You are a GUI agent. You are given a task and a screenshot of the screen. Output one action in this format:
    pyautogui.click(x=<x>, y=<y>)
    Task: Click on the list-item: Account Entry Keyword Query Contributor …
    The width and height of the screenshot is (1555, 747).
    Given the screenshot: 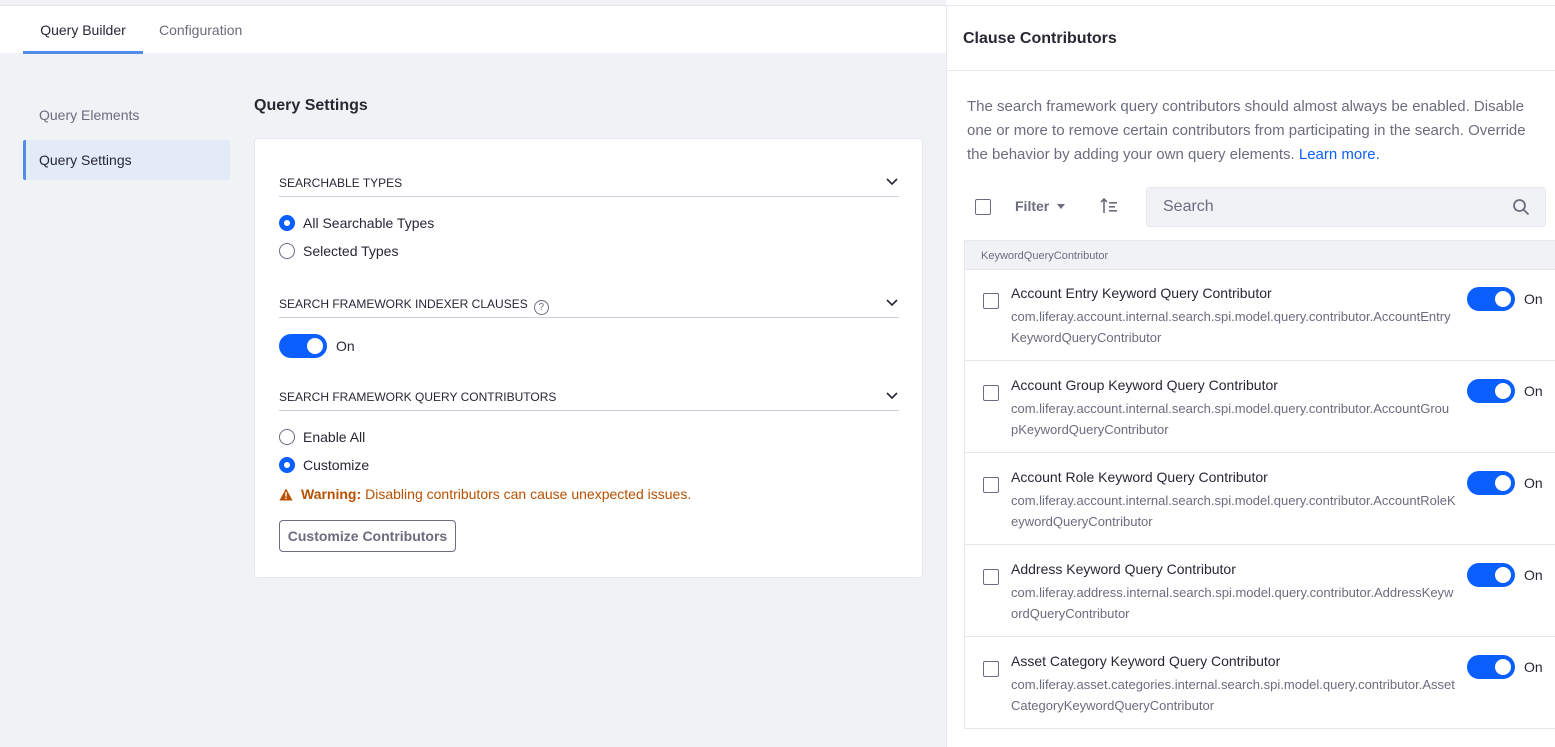 What is the action you would take?
    pyautogui.click(x=1259, y=315)
    